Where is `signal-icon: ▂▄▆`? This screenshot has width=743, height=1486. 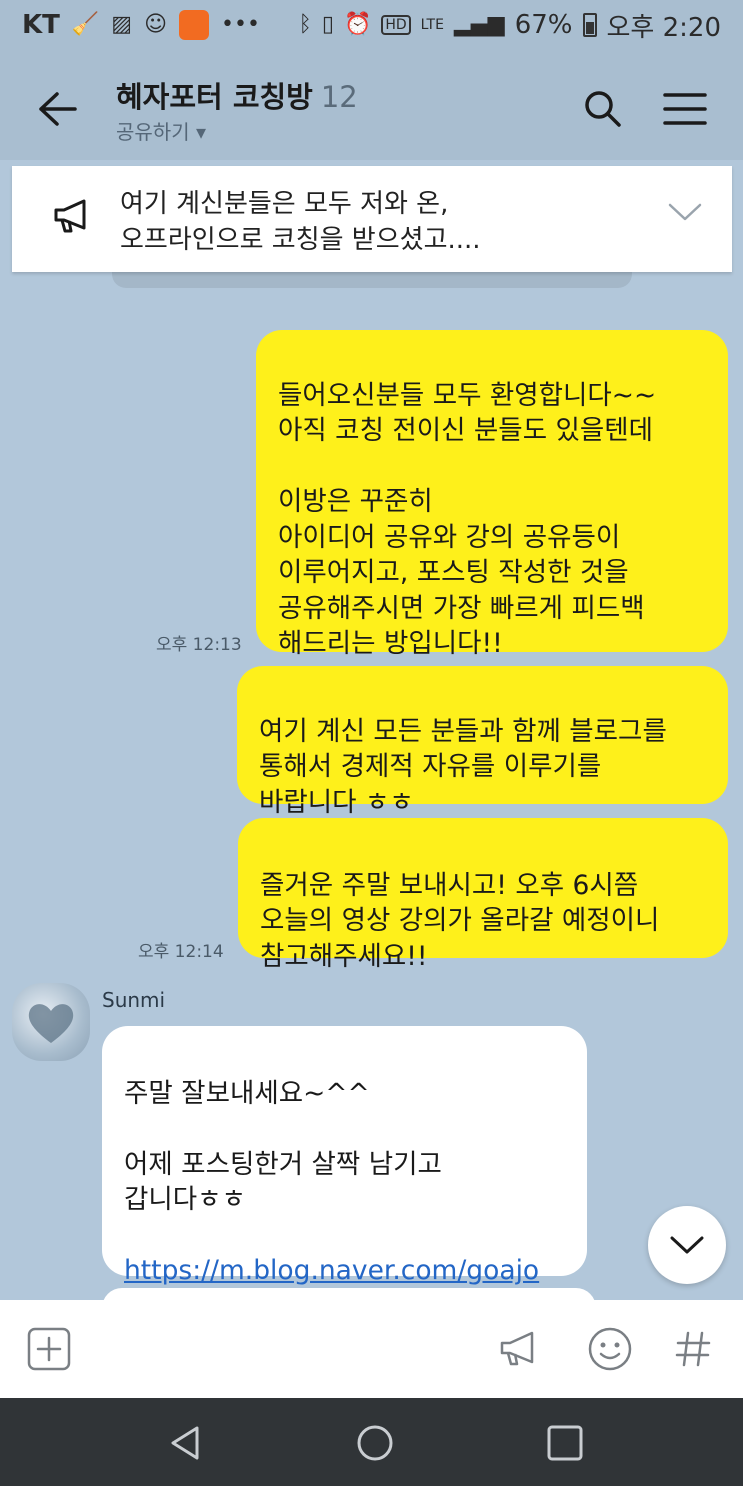
signal-icon: ▂▄▆ is located at coordinates (479, 24).